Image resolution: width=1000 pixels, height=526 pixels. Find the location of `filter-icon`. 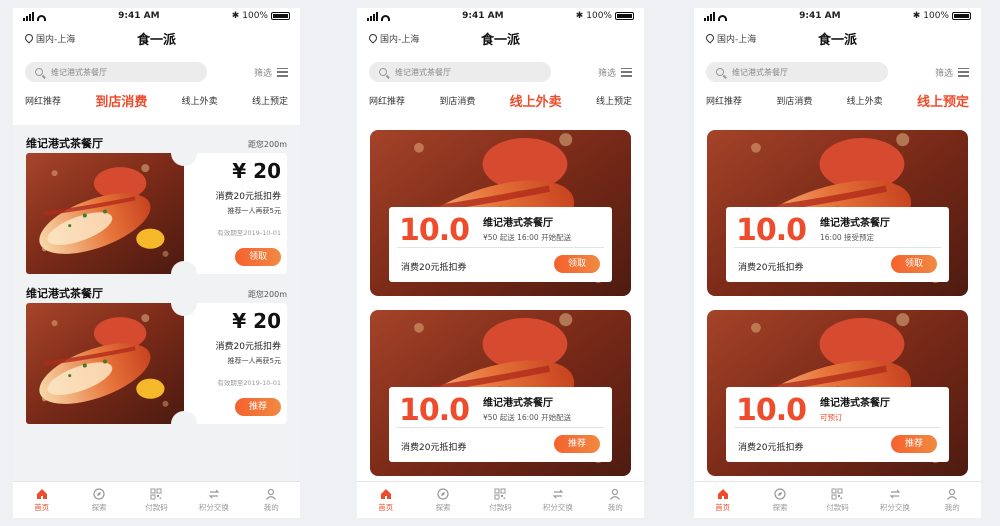

filter-icon is located at coordinates (282, 72).